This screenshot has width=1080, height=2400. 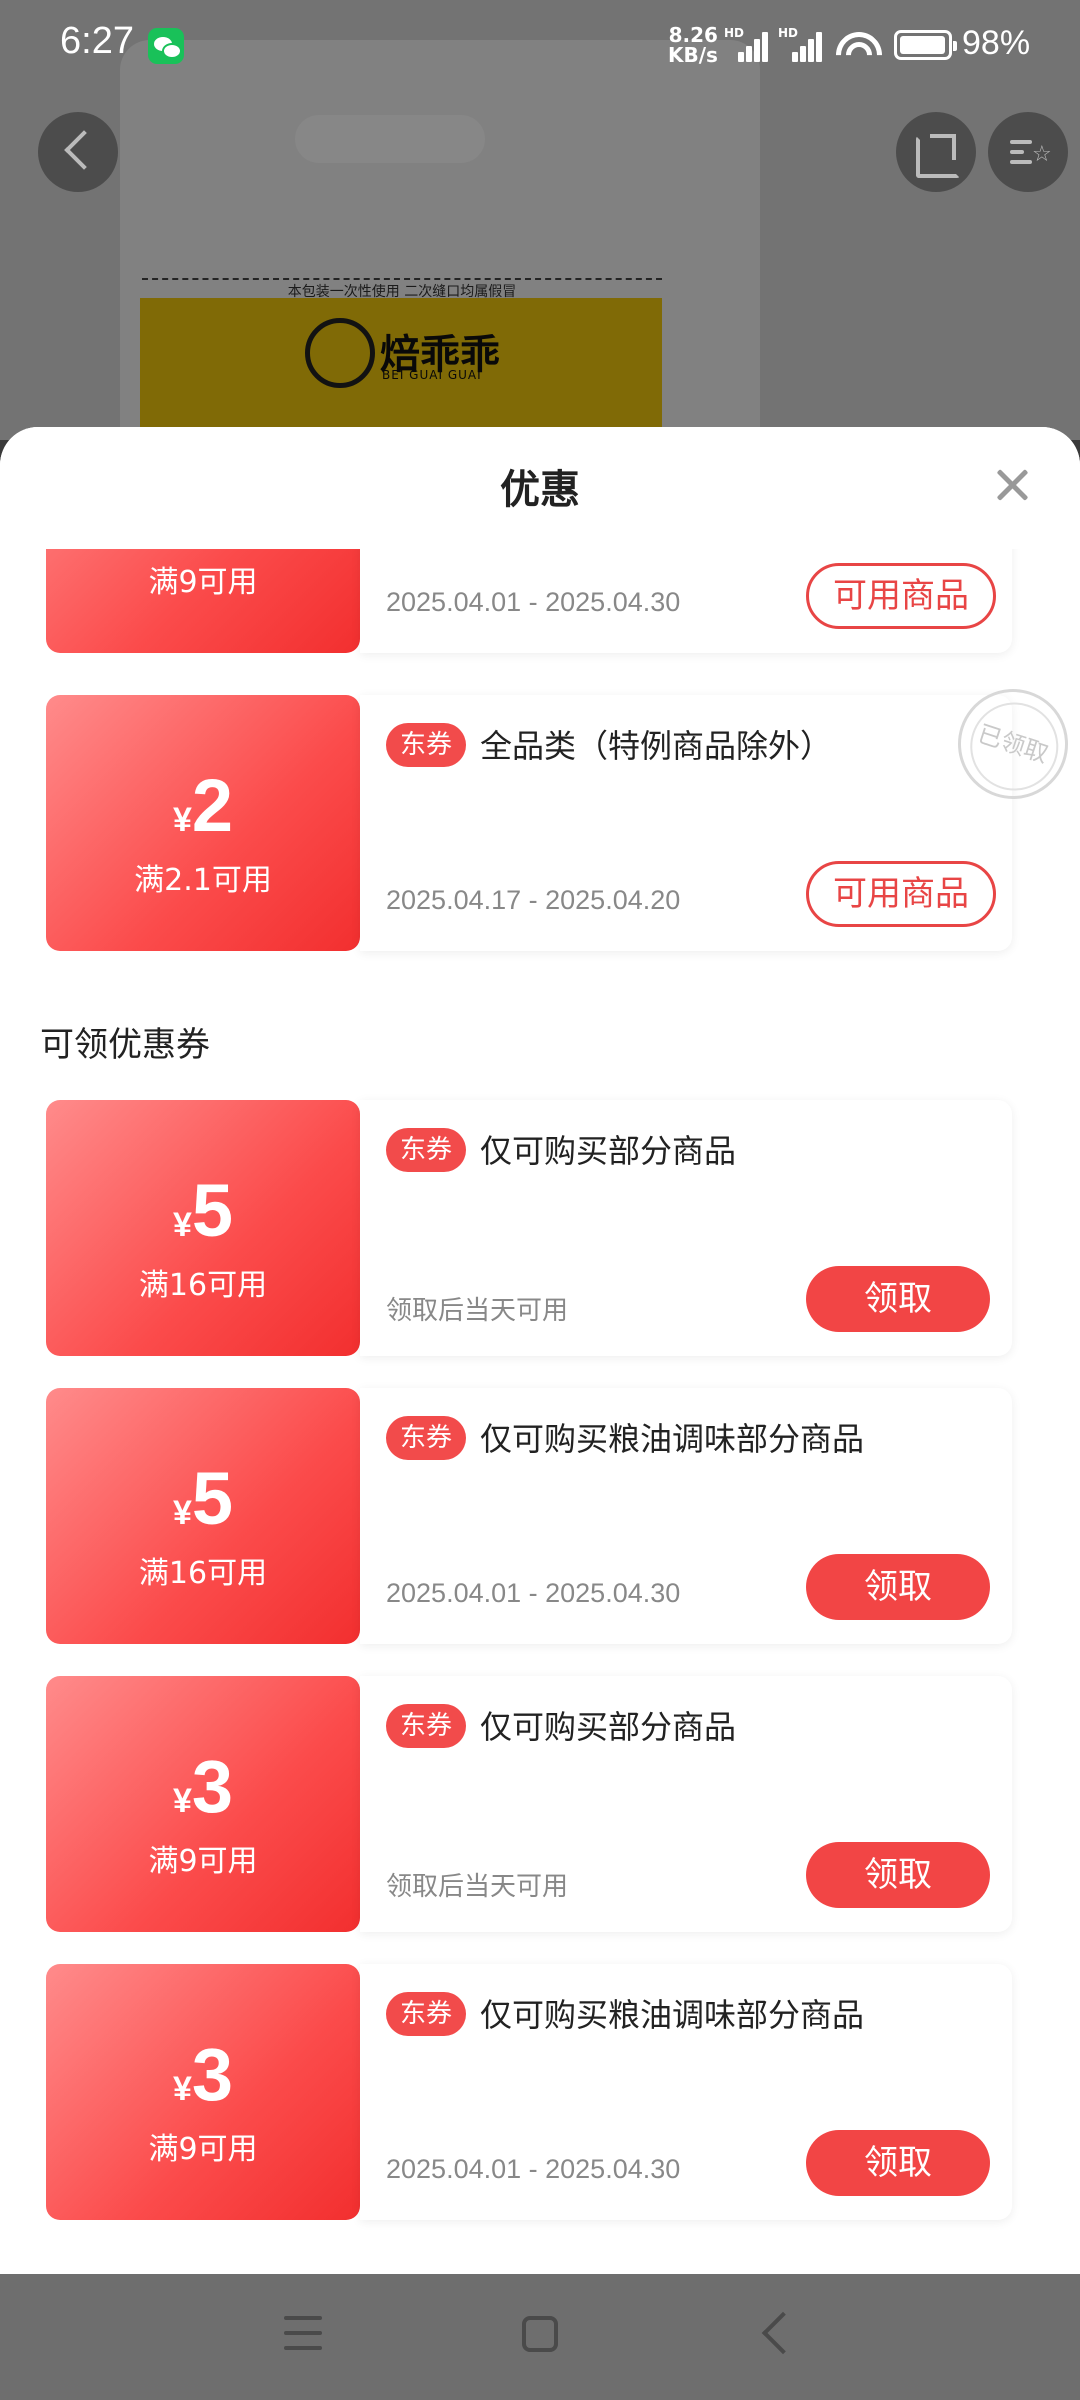 What do you see at coordinates (78, 152) in the screenshot?
I see `back-button` at bounding box center [78, 152].